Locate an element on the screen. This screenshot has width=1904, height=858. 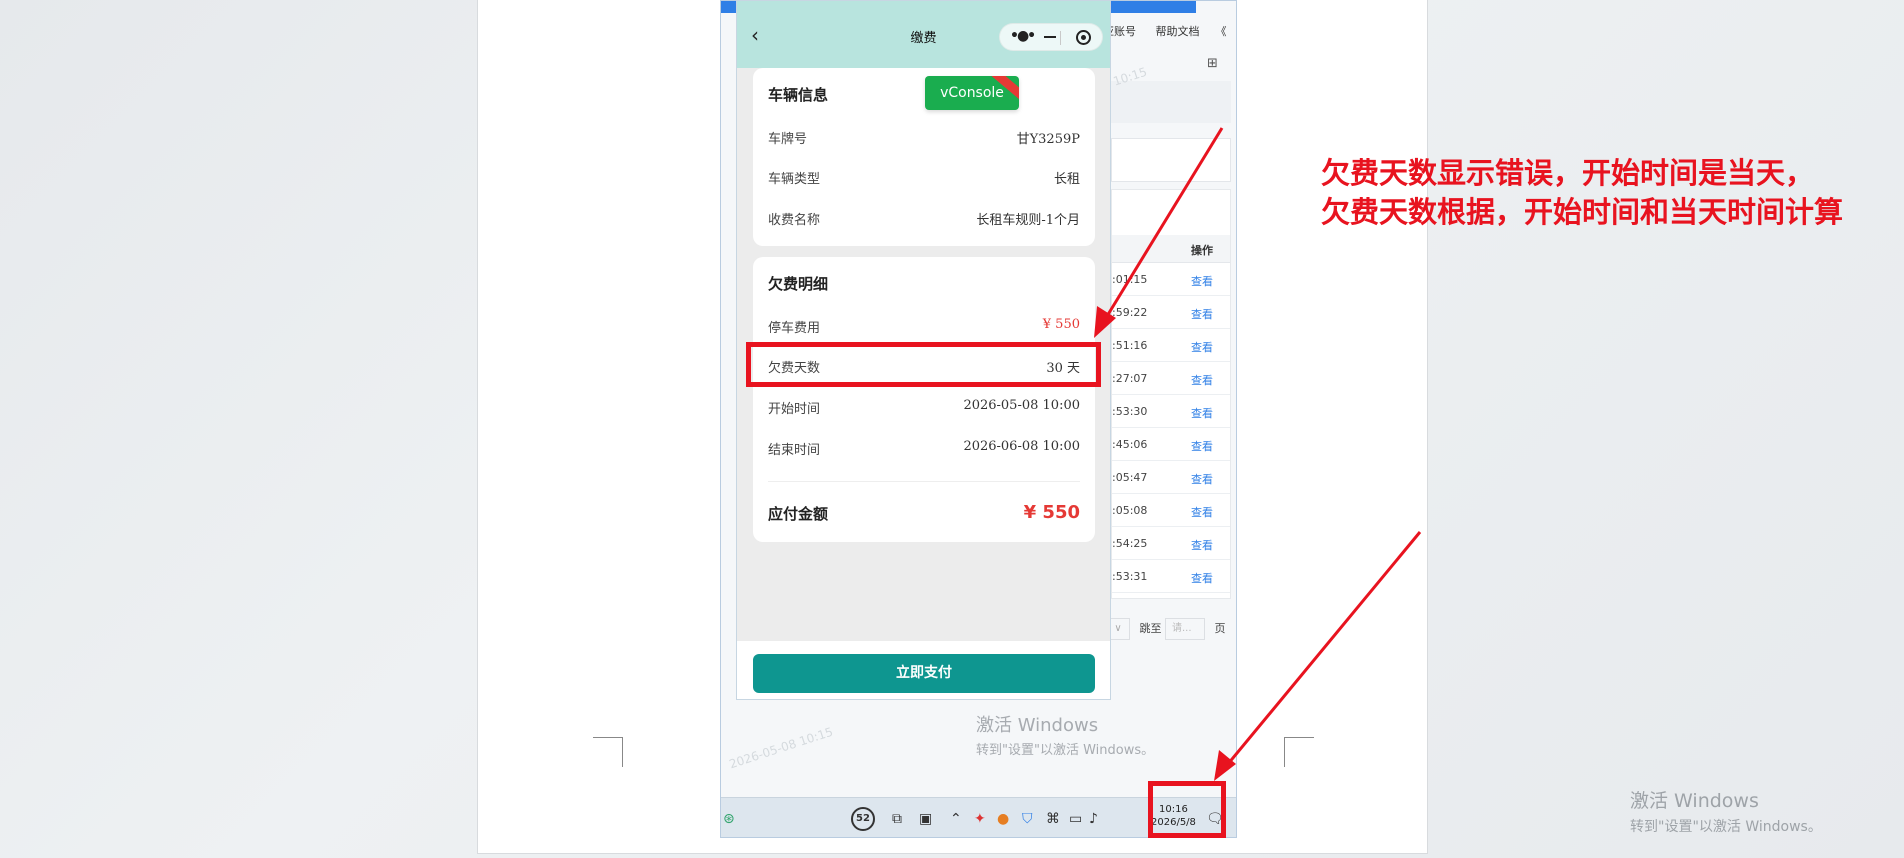
windows-activation-watermark: 激活 Windows 转到"设置"以激活 Windows。 is located at coordinates (1726, 811).